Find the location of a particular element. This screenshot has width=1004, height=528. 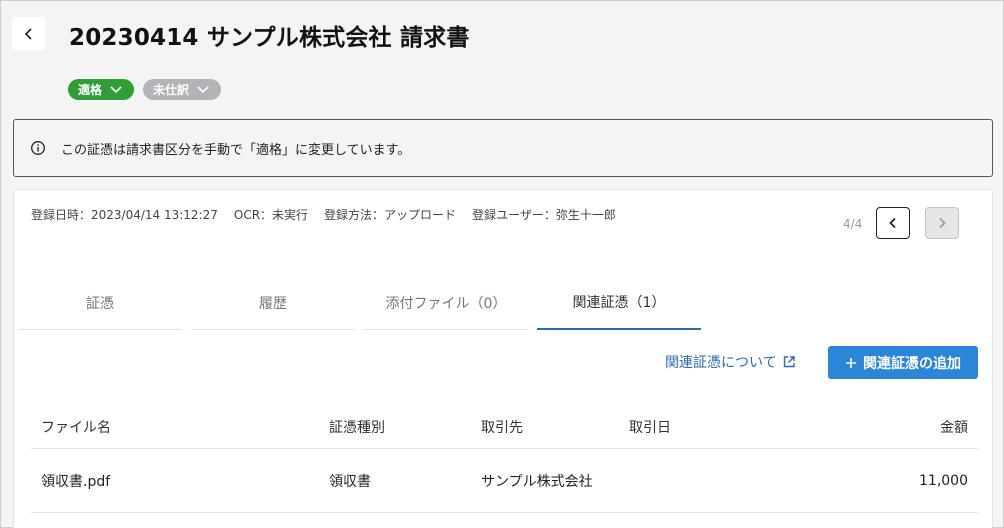

ocr-status: OCR：未実行 is located at coordinates (271, 215).